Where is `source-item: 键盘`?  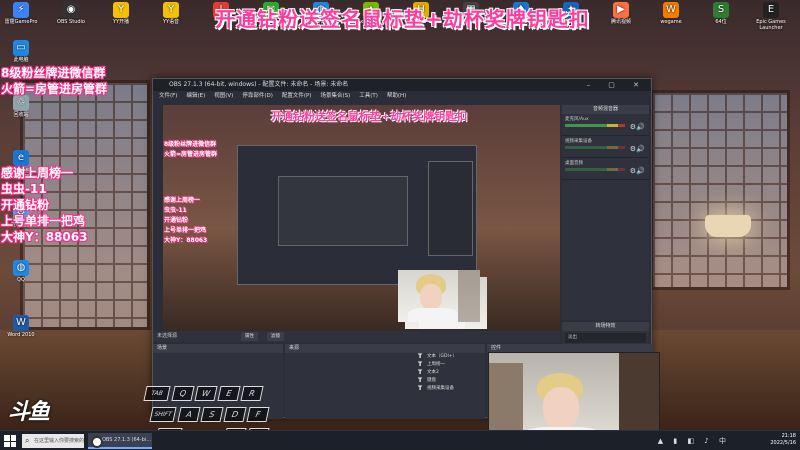
source-item: 键盘 is located at coordinates (450, 381).